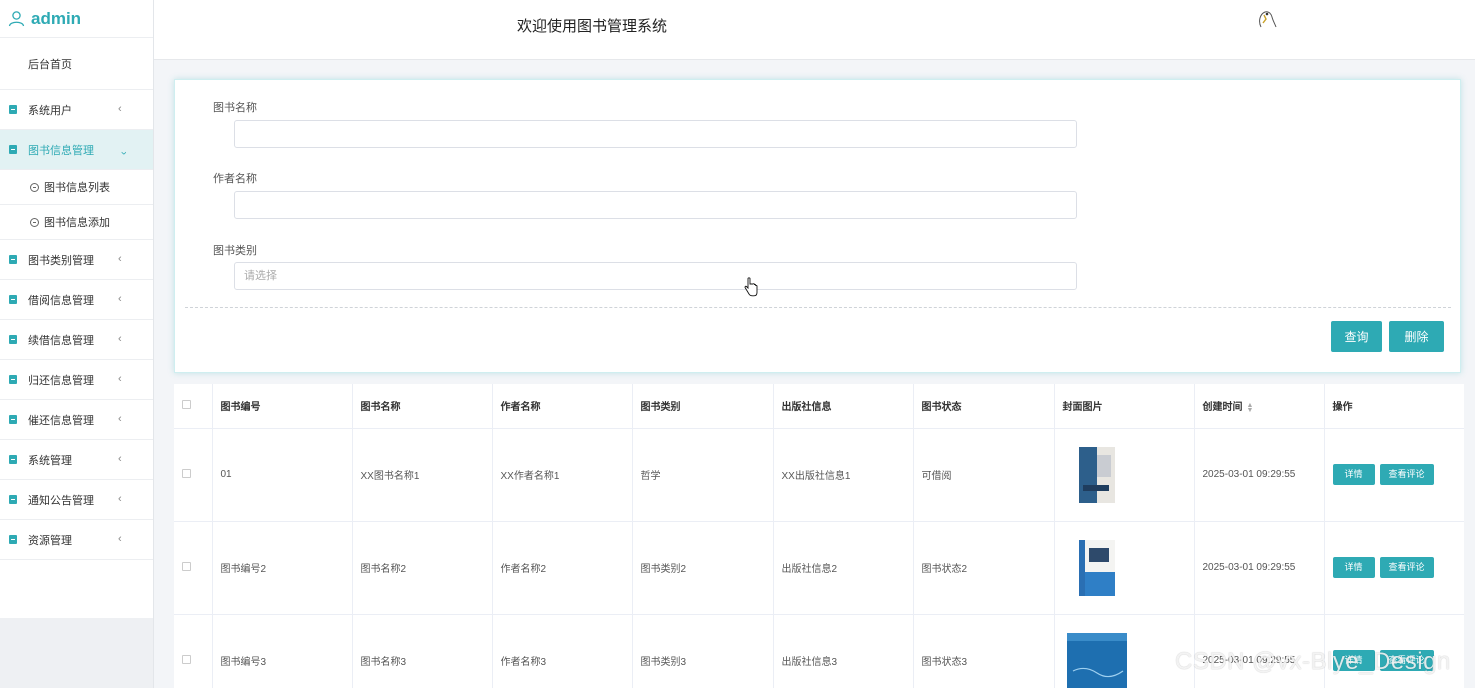 The width and height of the screenshot is (1475, 688). What do you see at coordinates (562, 568) in the screenshot?
I see `cell-author: 作者名称2` at bounding box center [562, 568].